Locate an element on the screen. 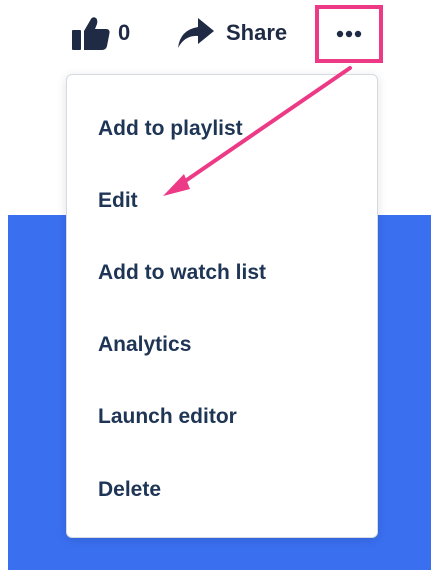  like-button: 0 is located at coordinates (101, 33).